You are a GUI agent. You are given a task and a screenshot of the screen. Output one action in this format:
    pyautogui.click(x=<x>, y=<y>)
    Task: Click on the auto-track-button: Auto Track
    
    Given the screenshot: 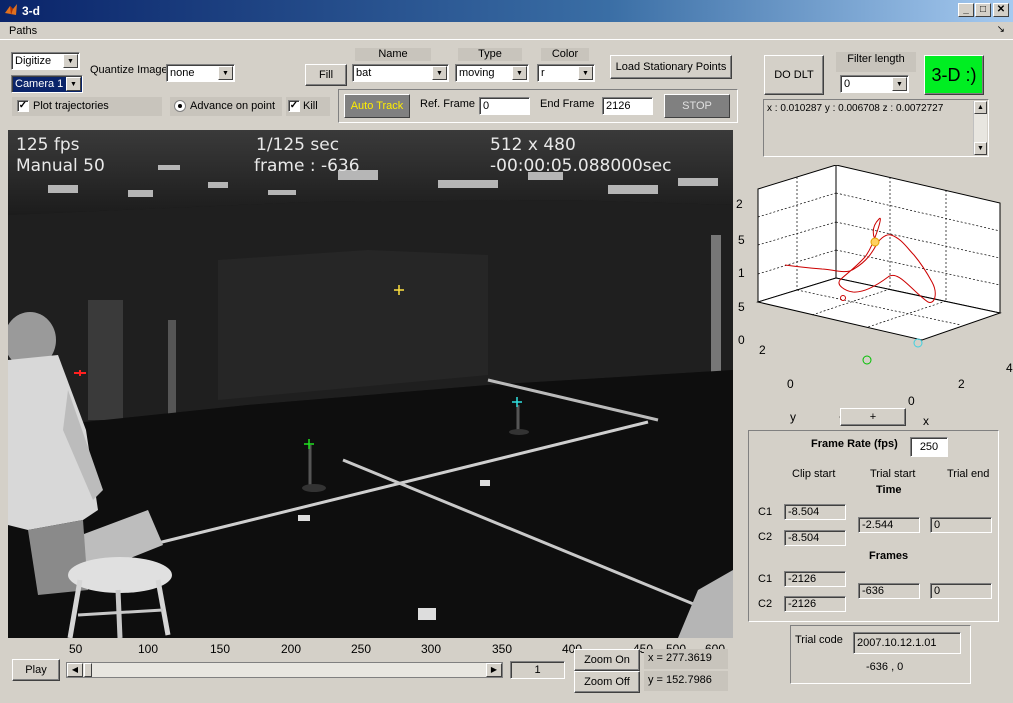 What is the action you would take?
    pyautogui.click(x=377, y=106)
    